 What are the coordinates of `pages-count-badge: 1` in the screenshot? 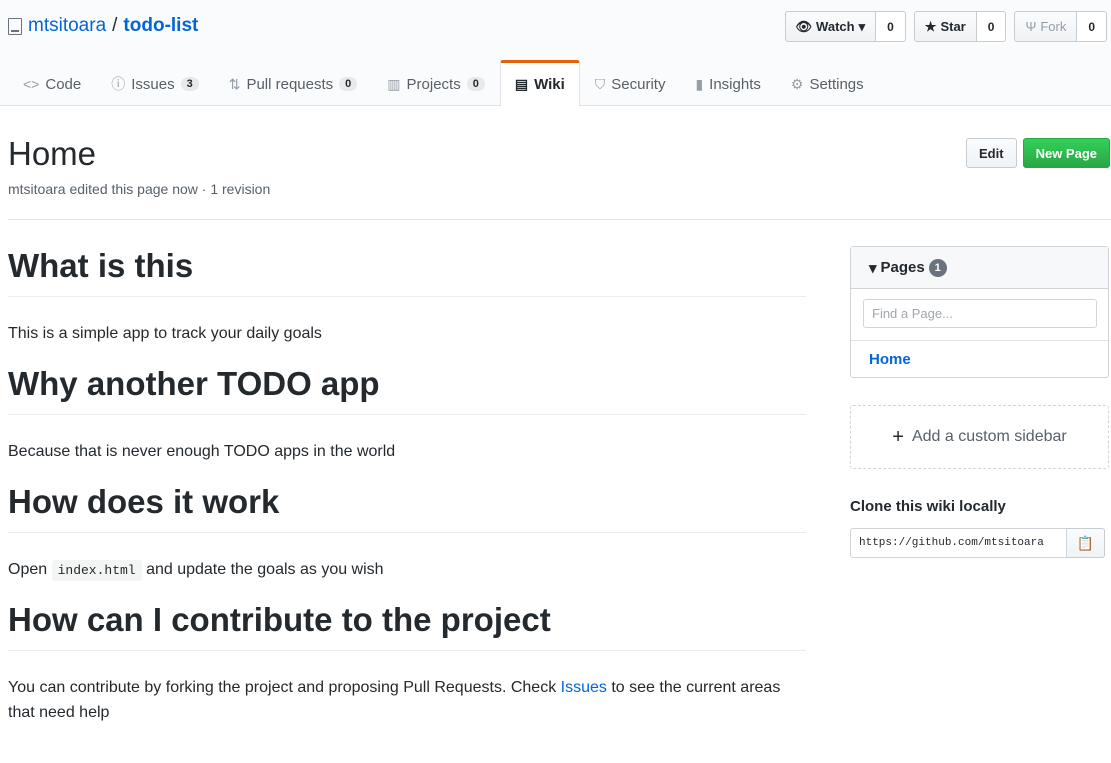 It's located at (937, 267).